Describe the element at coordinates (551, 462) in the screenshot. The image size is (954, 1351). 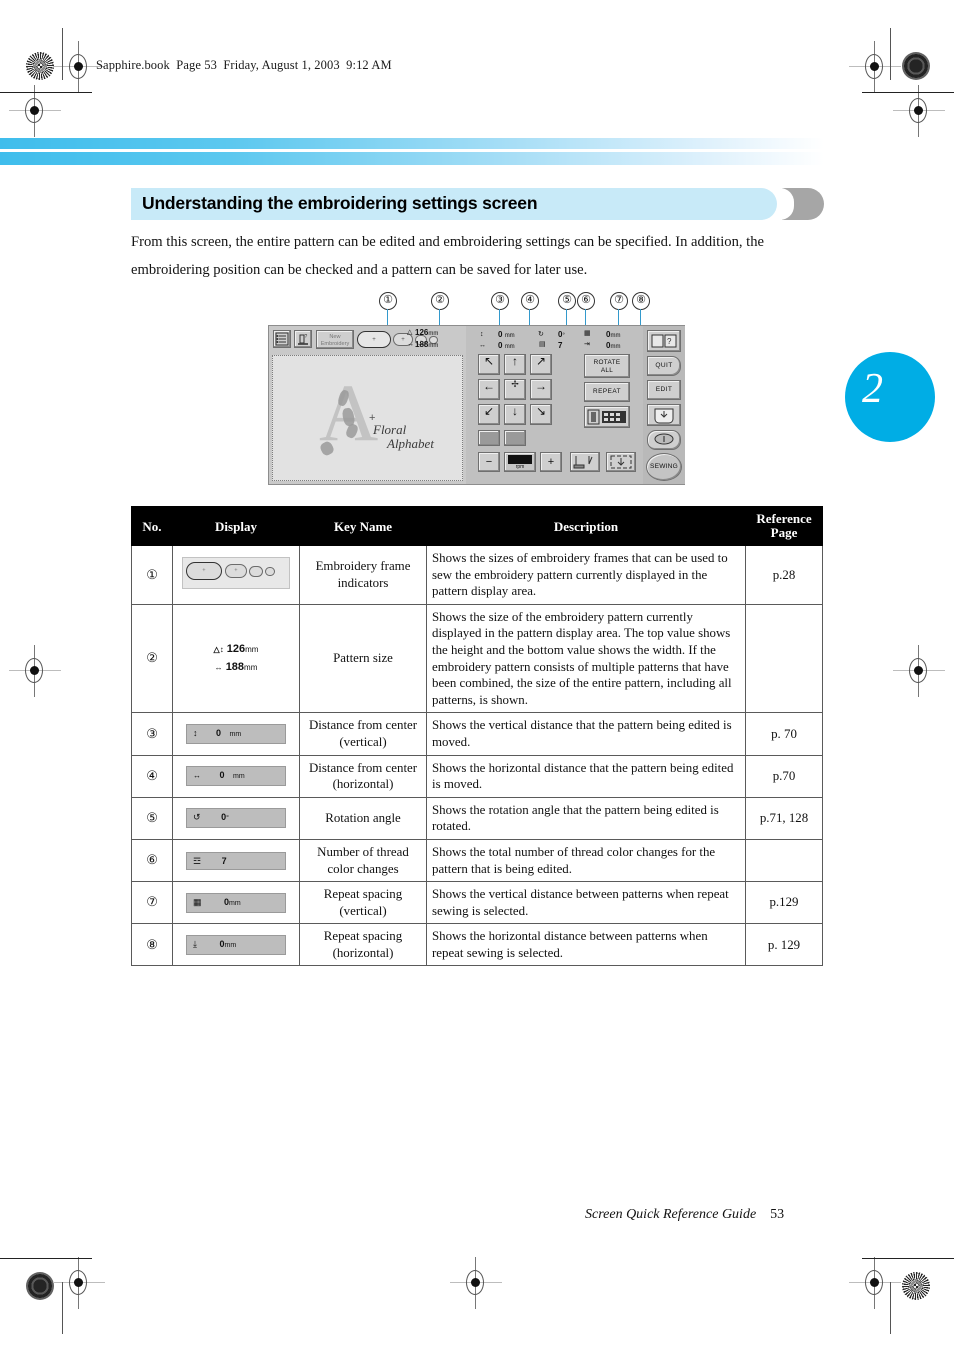
I see `speed-increase-button: +` at that location.